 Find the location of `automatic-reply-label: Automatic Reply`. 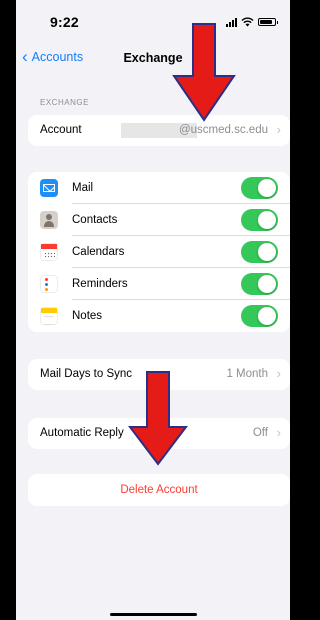

automatic-reply-label: Automatic Reply is located at coordinates (82, 433).